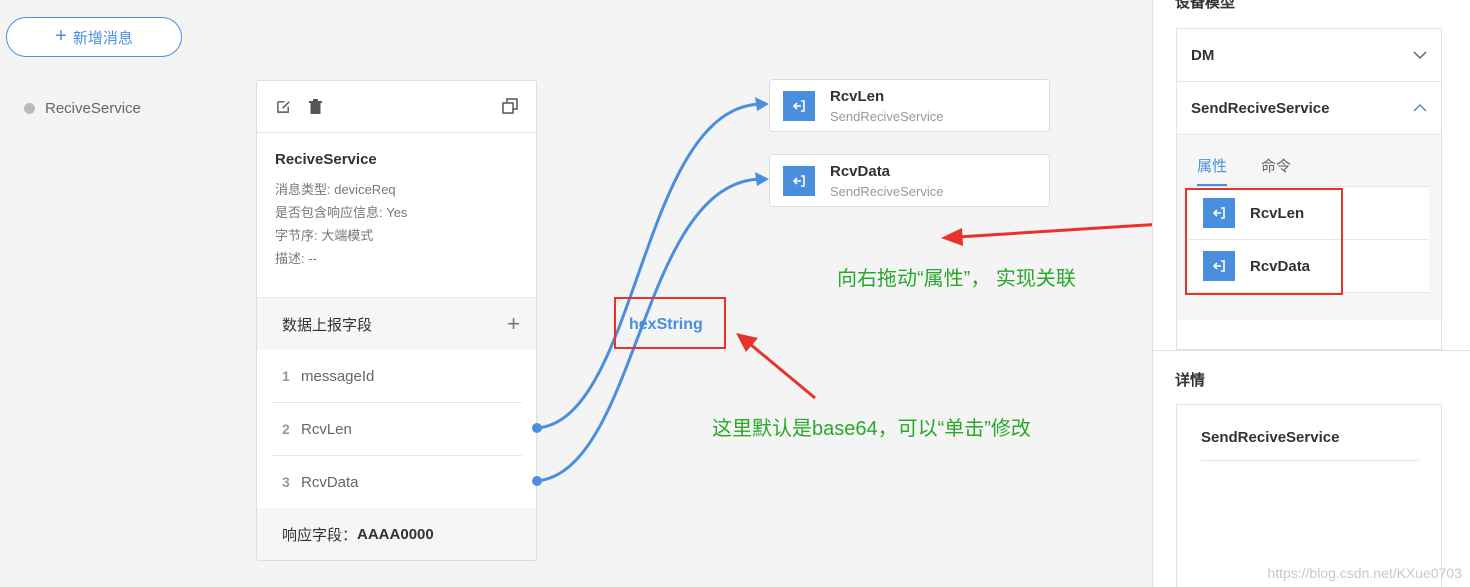 The image size is (1470, 587). I want to click on response-value: AAAA0000, so click(395, 534).